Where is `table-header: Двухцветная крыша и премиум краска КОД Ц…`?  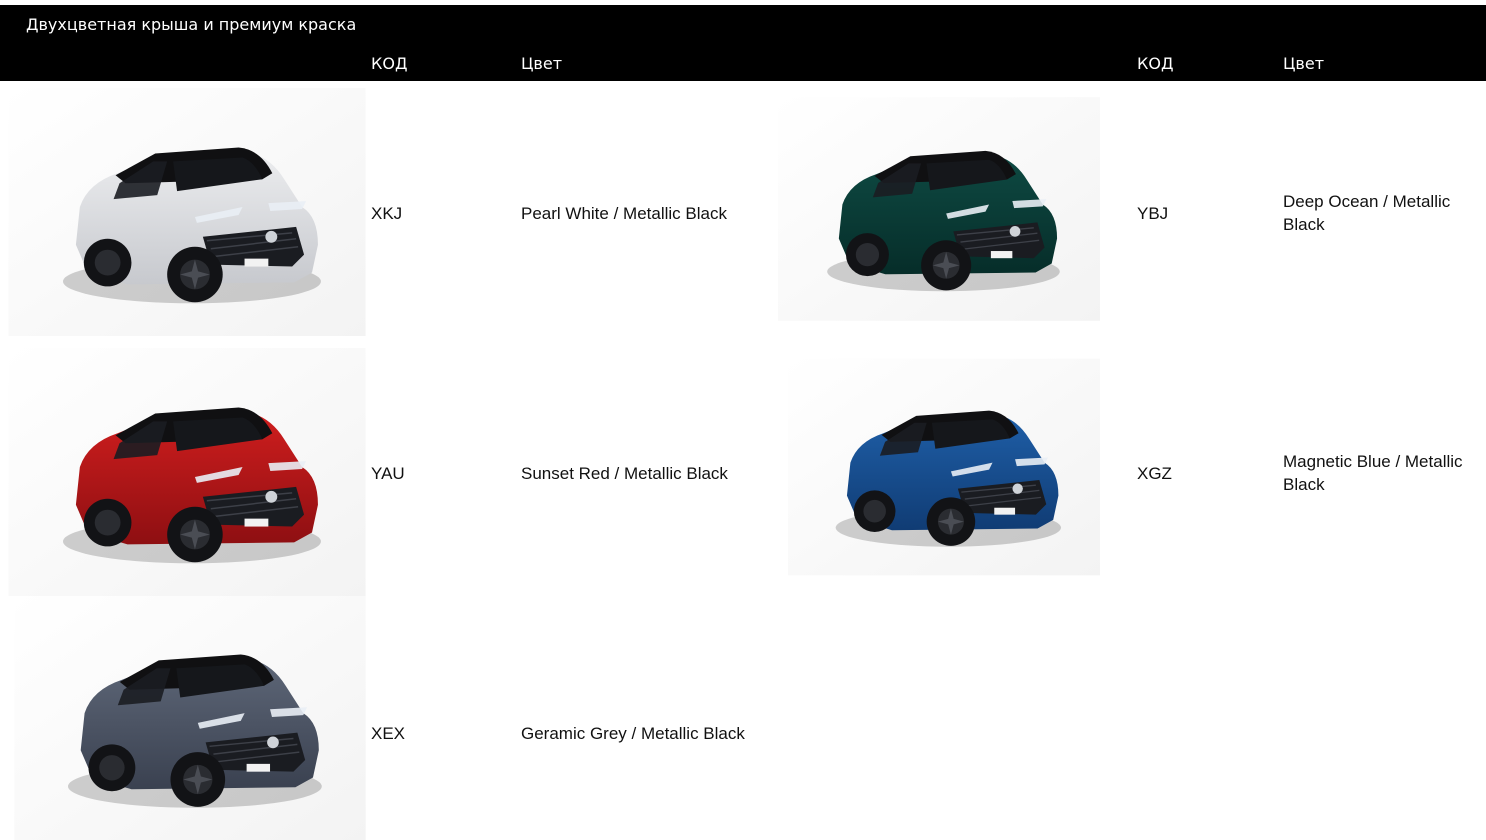 table-header: Двухцветная крыша и премиум краска КОД Ц… is located at coordinates (743, 43).